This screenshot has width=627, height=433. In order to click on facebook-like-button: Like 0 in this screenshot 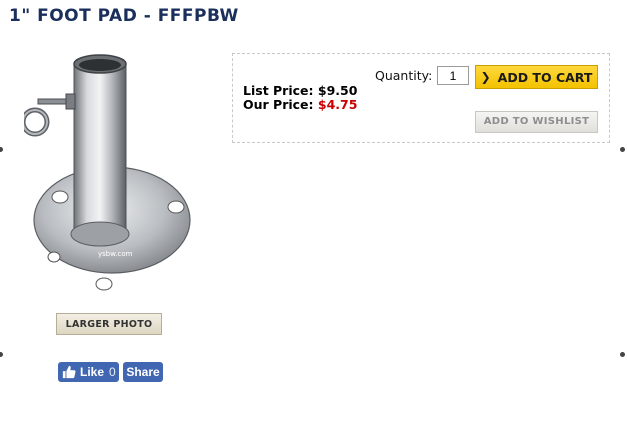, I will do `click(88, 372)`.